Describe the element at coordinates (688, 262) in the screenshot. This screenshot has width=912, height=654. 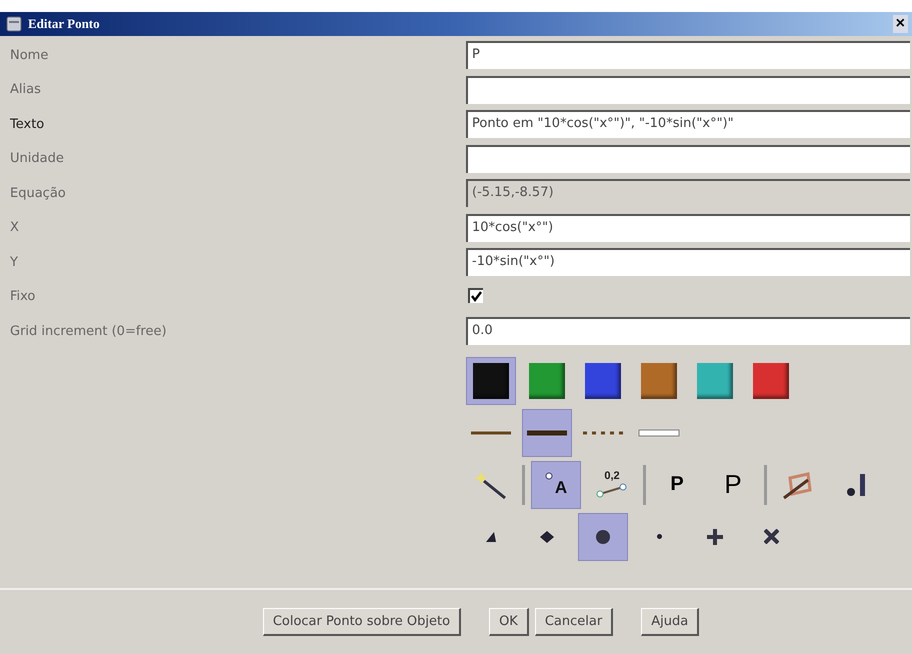
I see `input-field: -10*sin("x°")` at that location.